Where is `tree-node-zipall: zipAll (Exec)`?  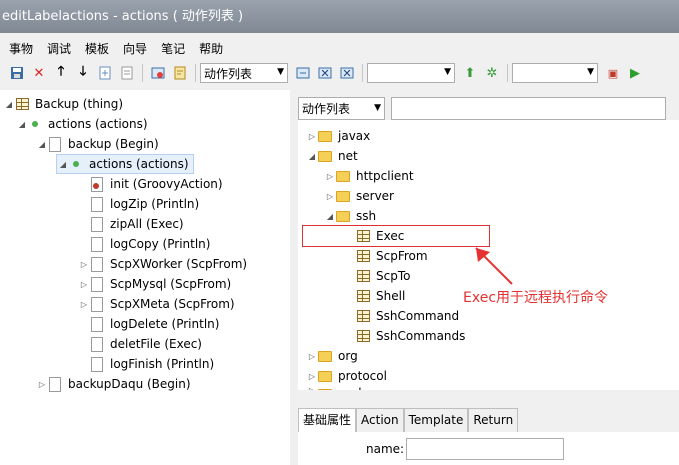
tree-node-zipall: zipAll (Exec) is located at coordinates (131, 224).